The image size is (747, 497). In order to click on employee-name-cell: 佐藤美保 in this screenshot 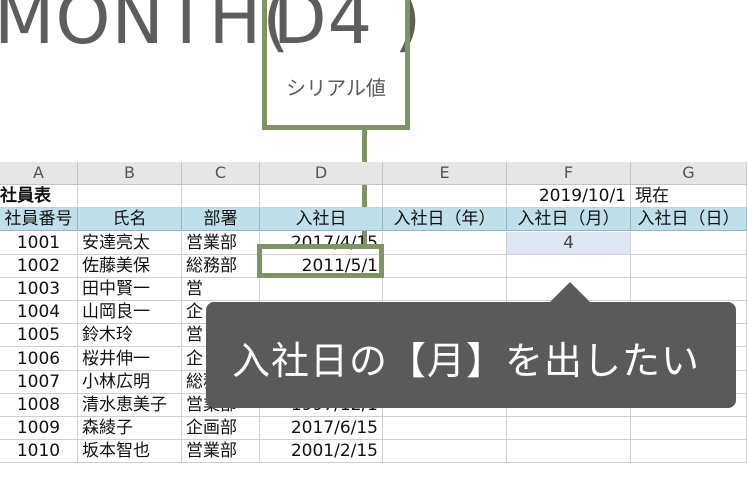, I will do `click(130, 266)`.